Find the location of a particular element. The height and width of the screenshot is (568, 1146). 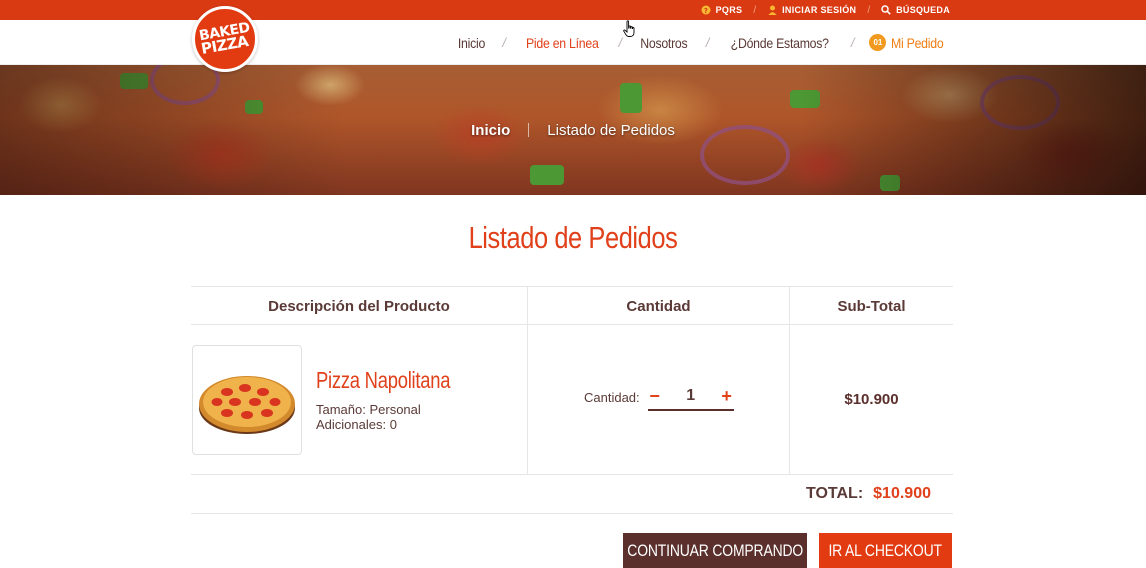

top-utility-bar: ? PQRS / INICIAR SESIÓN / BÚSQUEDA is located at coordinates (573, 10).